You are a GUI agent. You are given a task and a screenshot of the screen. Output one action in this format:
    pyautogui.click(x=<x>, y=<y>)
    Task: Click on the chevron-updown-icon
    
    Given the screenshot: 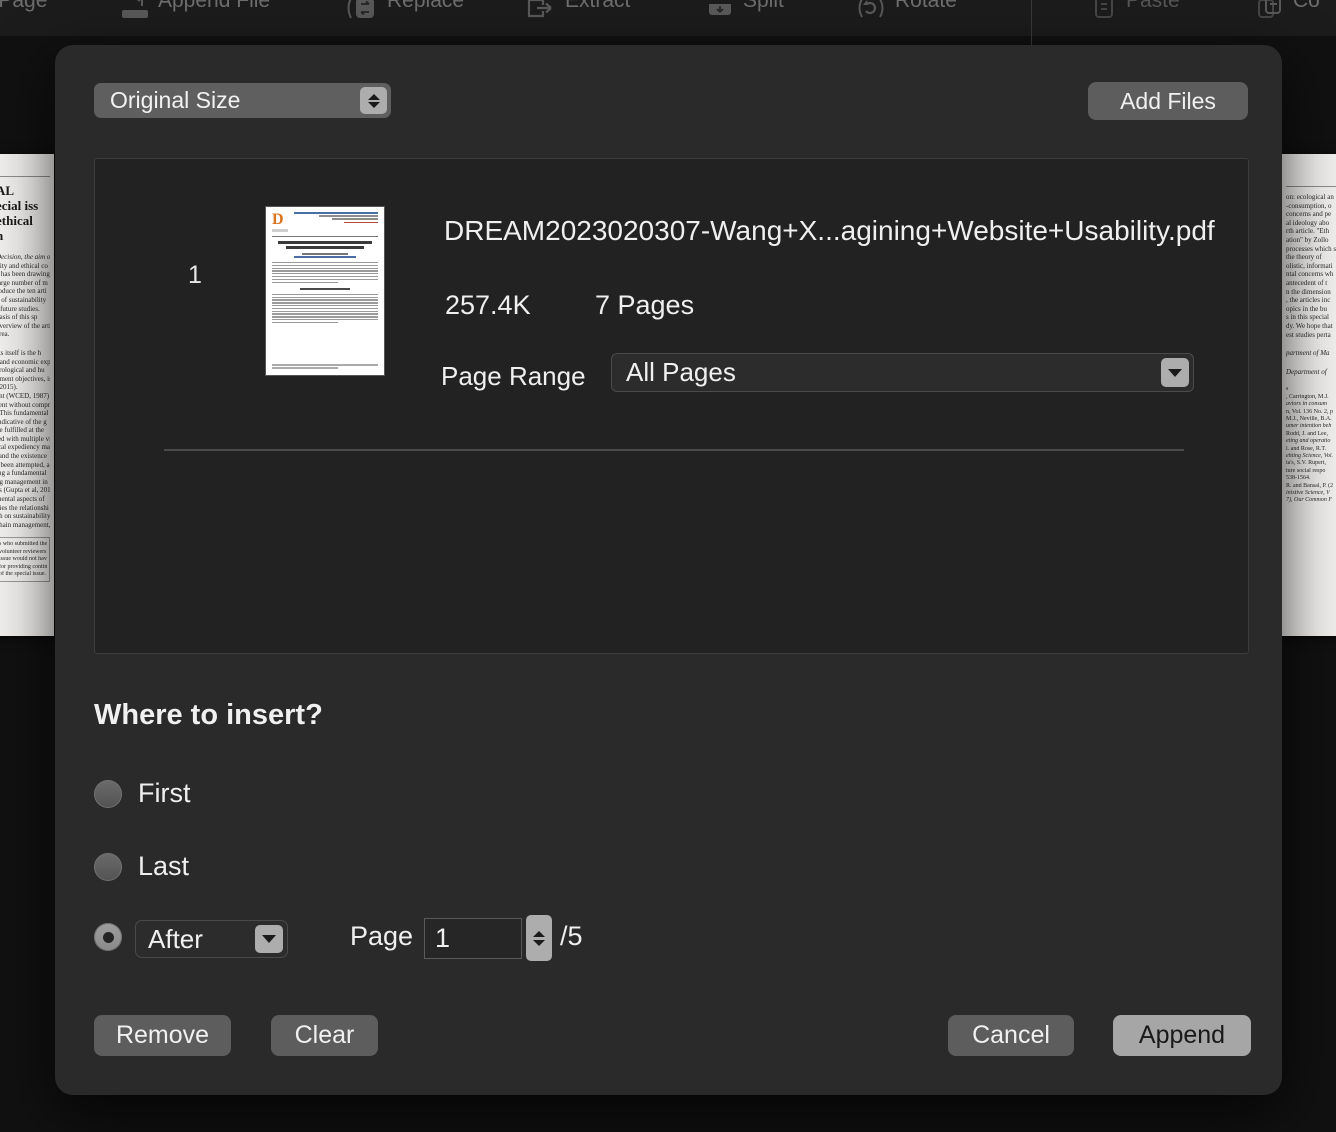 What is the action you would take?
    pyautogui.click(x=373, y=100)
    